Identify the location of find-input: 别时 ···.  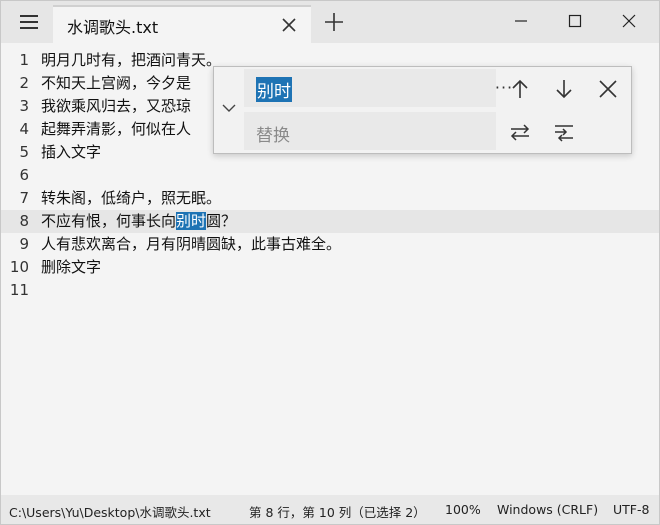
(378, 88).